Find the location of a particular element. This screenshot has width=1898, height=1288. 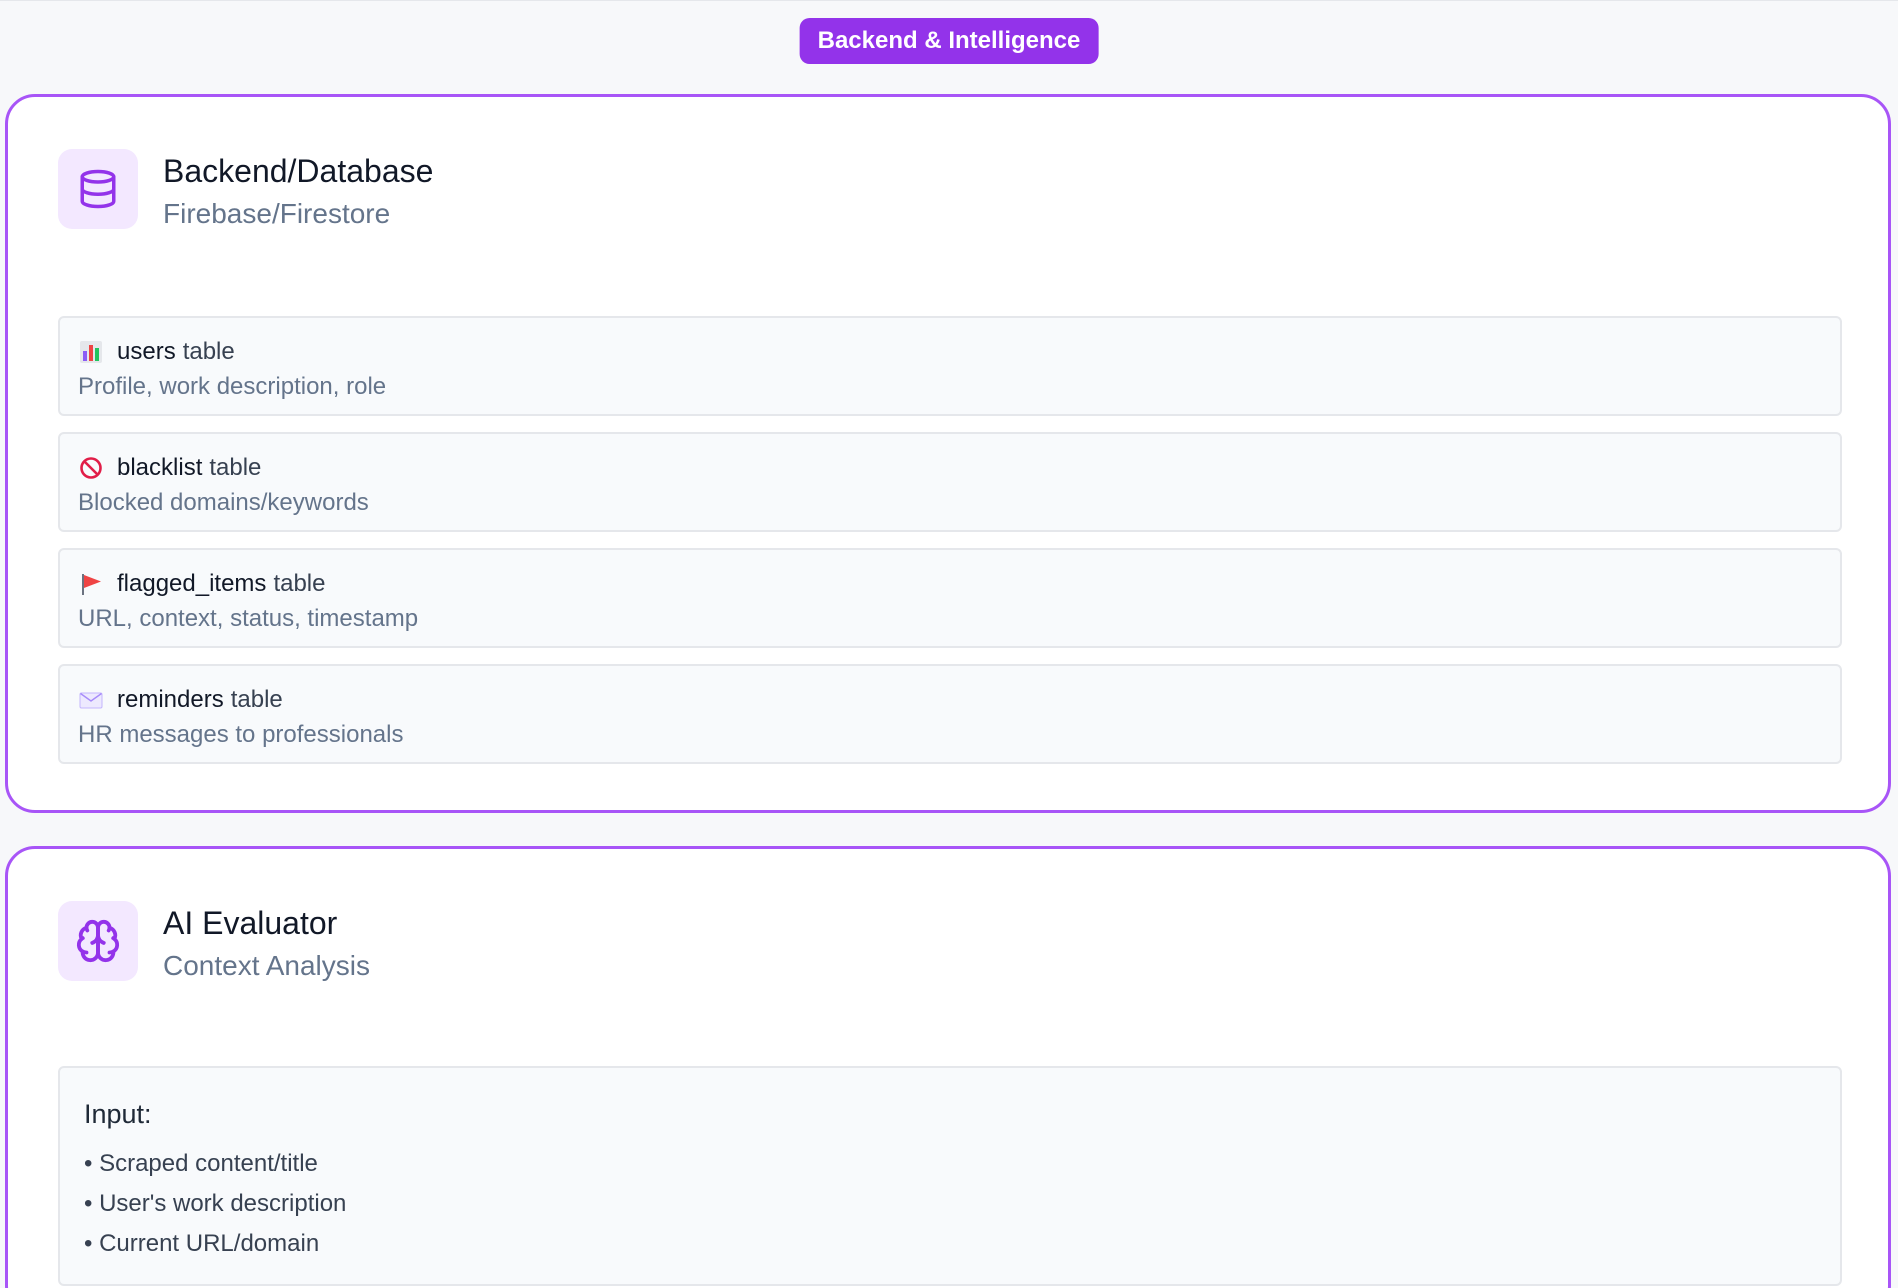

table-description: URL, context, status, timestamp is located at coordinates (248, 618).